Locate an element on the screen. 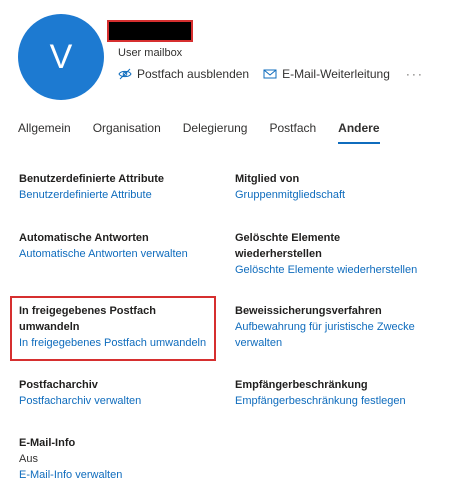  tab-andere: Andere is located at coordinates (359, 132).